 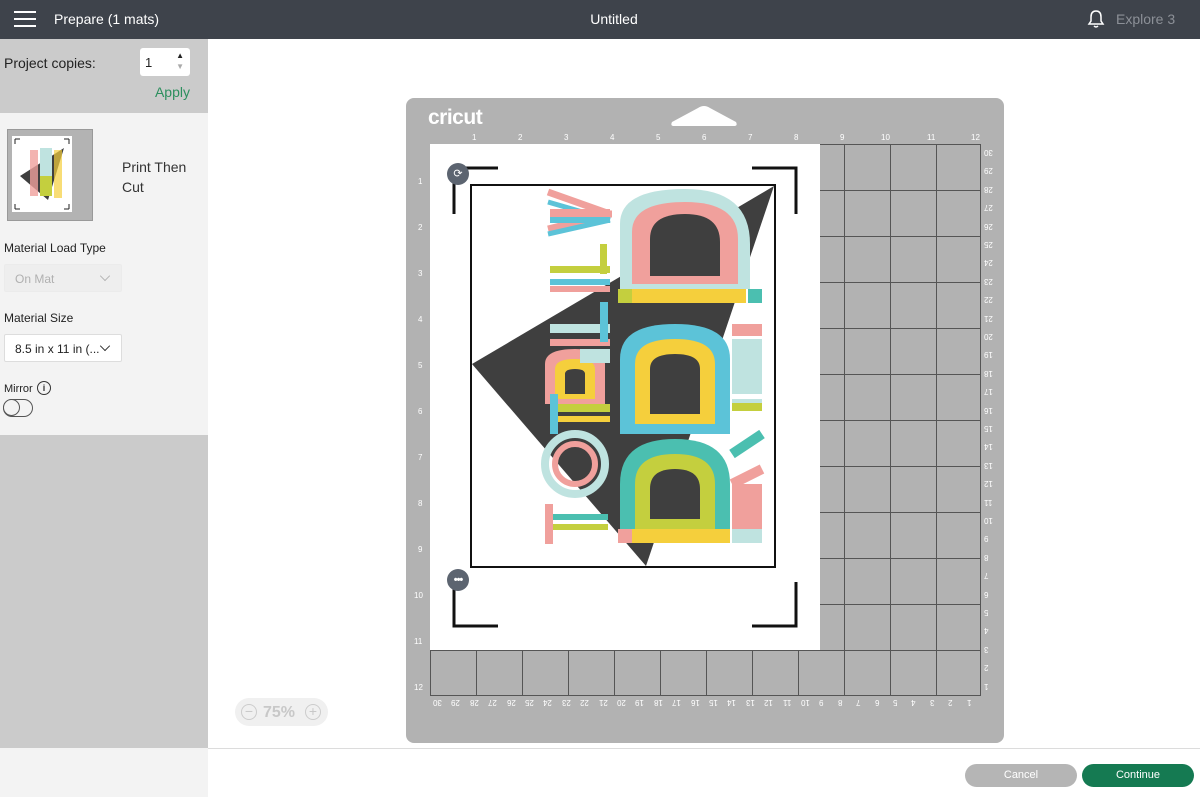 I want to click on ruler-tick-label: 26, so click(x=511, y=702).